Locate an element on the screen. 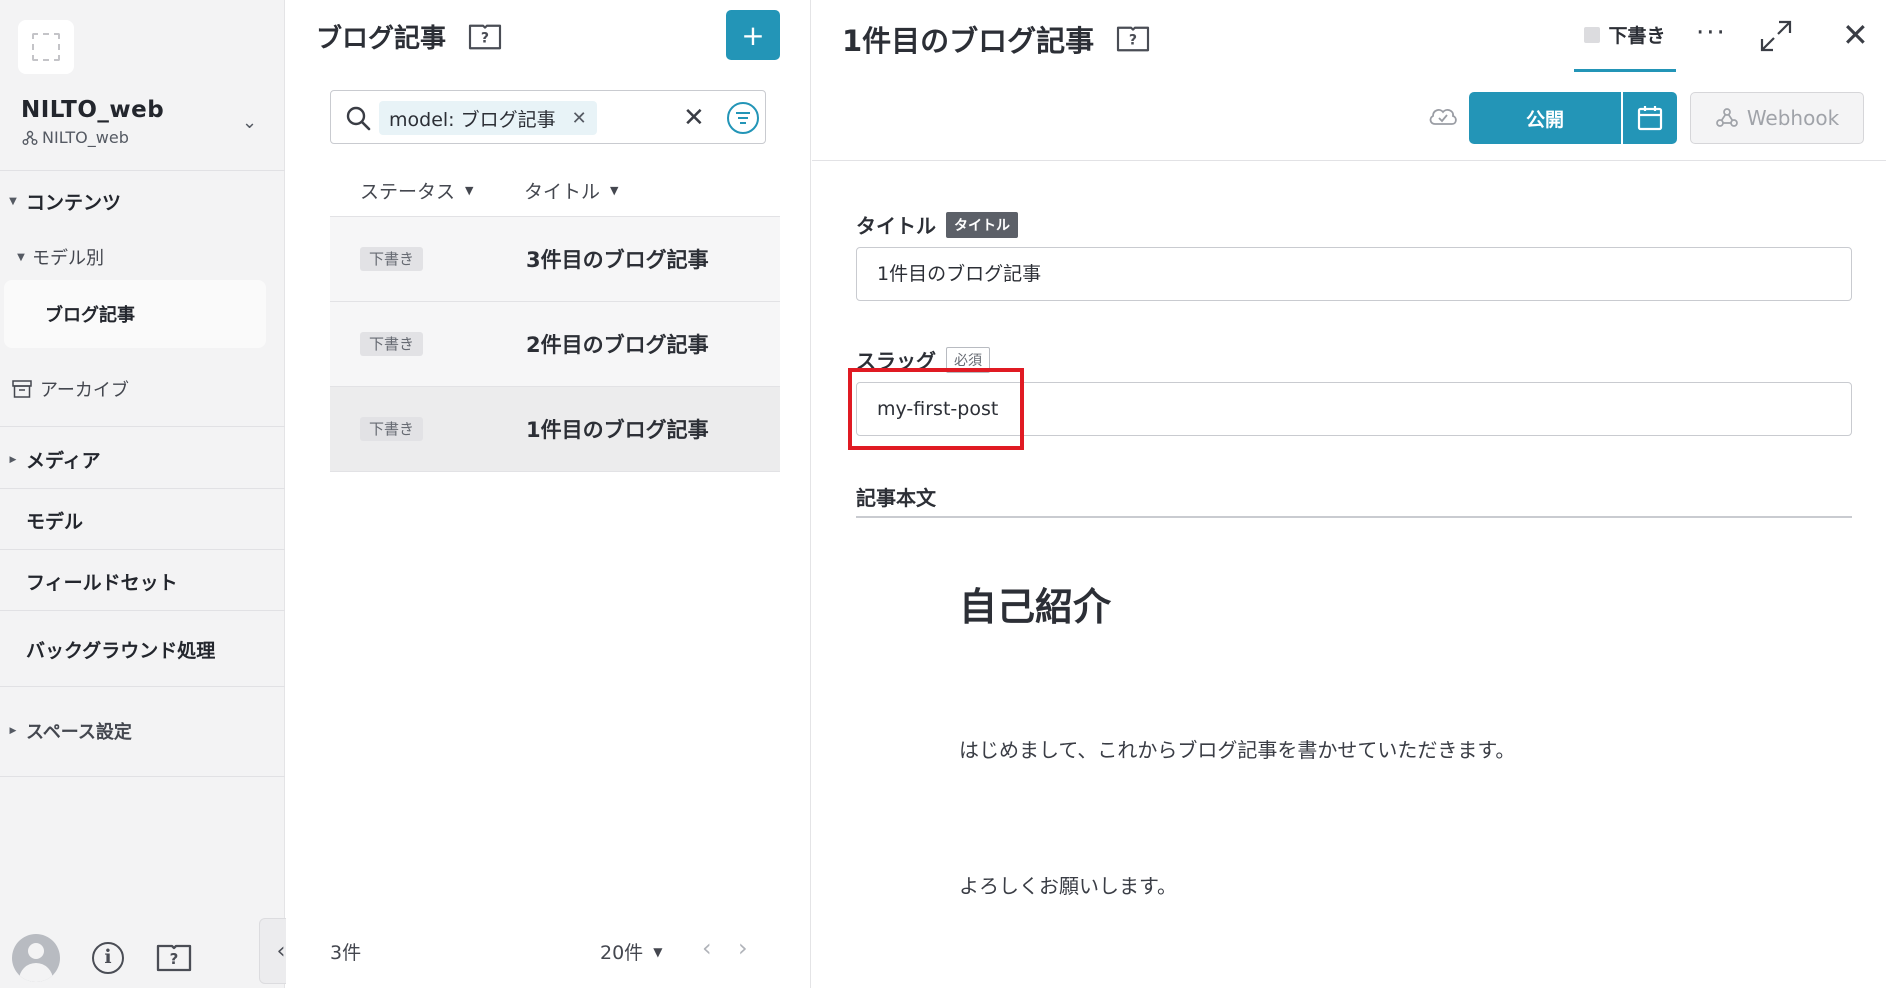 This screenshot has height=988, width=1886. nav-model-blog: ブログ記事 is located at coordinates (135, 314).